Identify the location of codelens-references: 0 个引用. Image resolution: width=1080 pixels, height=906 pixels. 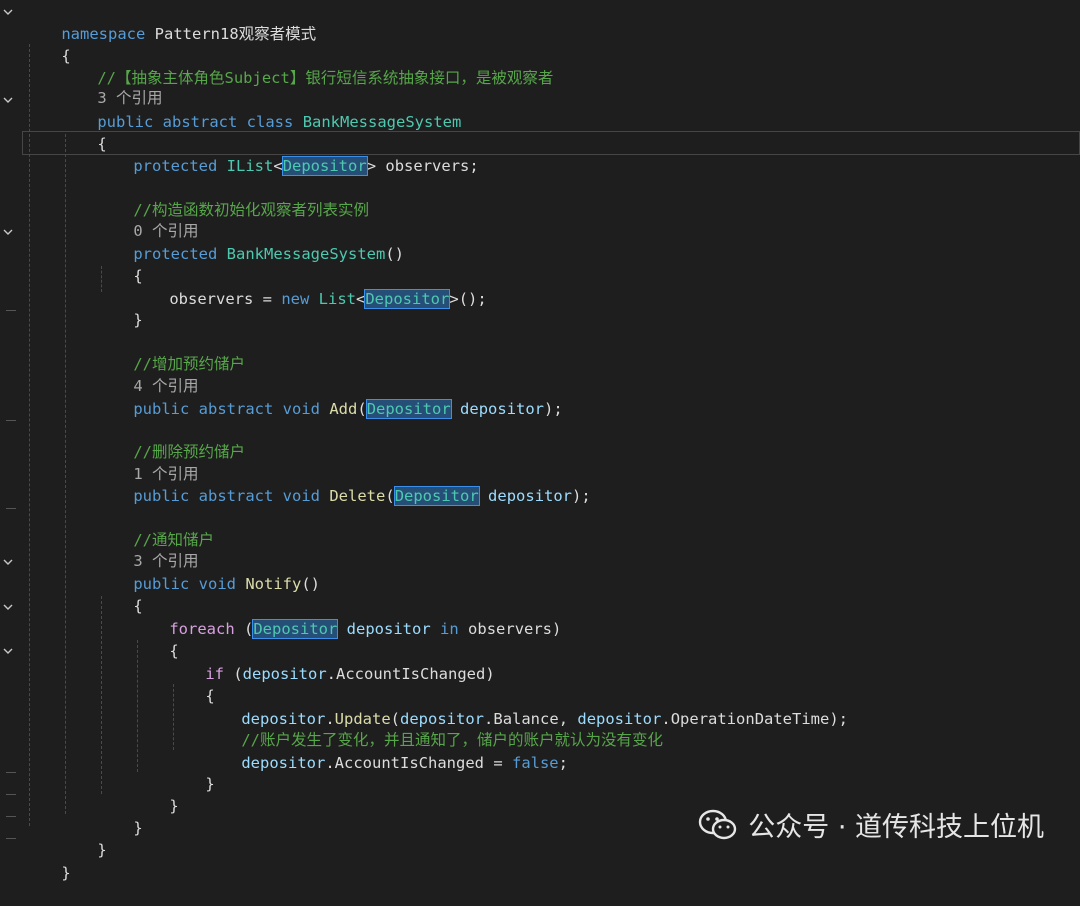
(147, 219).